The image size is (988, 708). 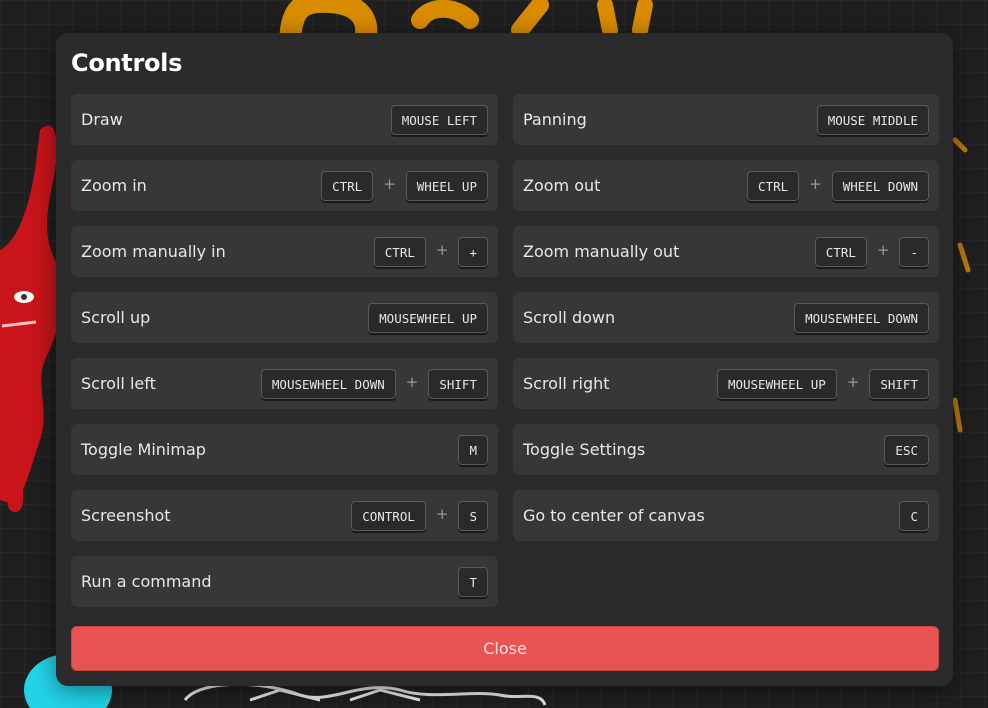 What do you see at coordinates (284, 515) in the screenshot?
I see `control-row: Screenshot CONTROL + S` at bounding box center [284, 515].